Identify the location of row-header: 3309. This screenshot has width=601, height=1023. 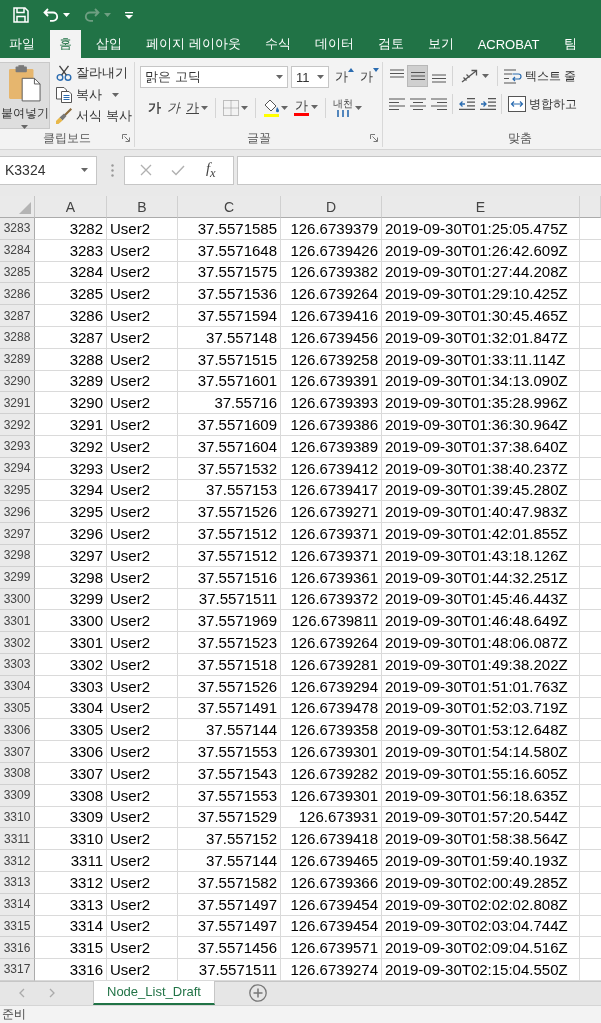
(17, 795).